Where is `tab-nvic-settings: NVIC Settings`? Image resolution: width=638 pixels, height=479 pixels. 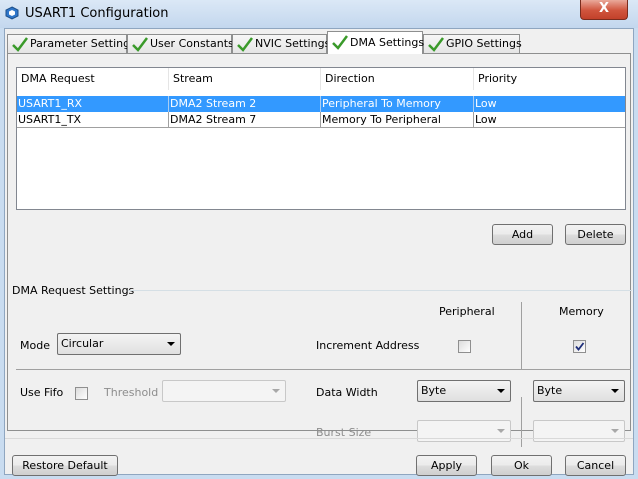 tab-nvic-settings: NVIC Settings is located at coordinates (281, 44).